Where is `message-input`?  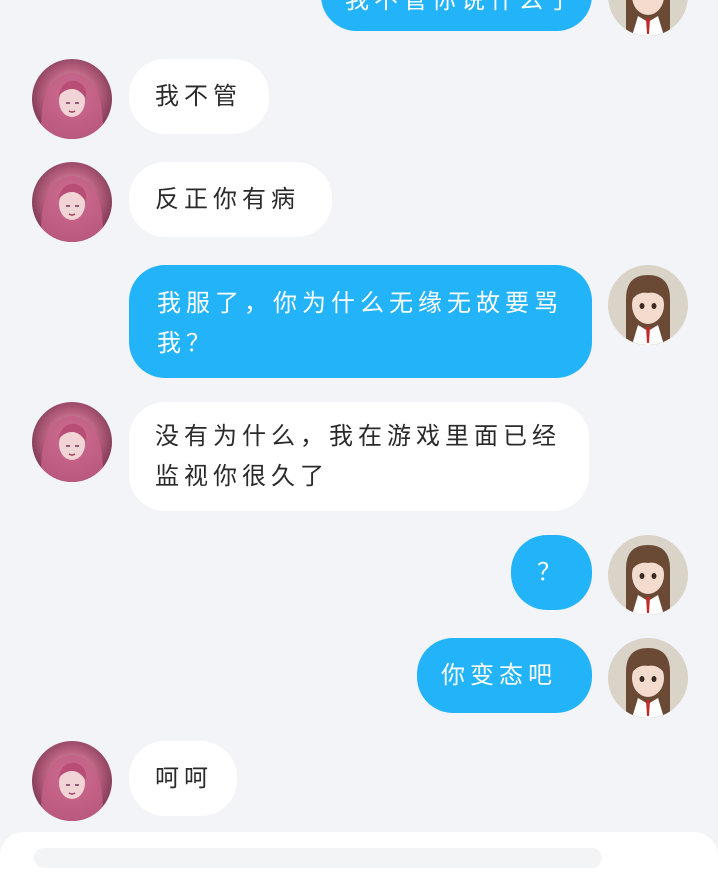 message-input is located at coordinates (318, 858).